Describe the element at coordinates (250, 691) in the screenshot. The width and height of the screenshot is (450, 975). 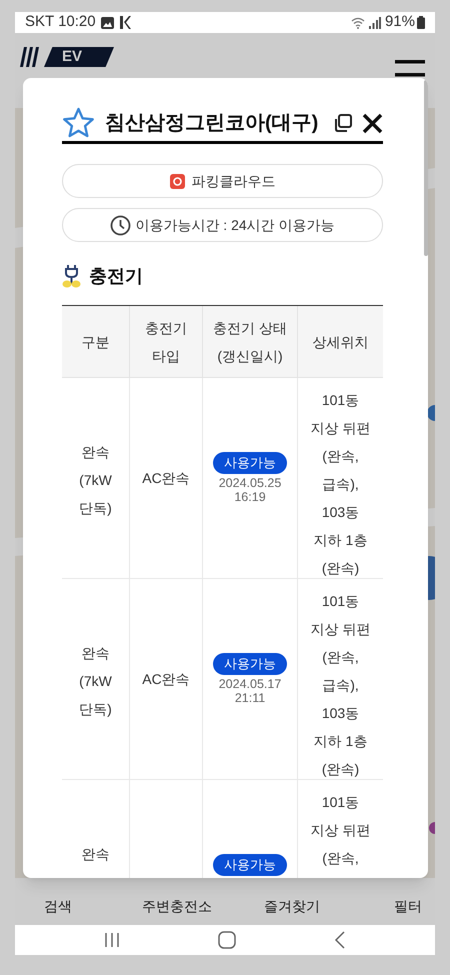
I see `update-time: 2024.05.17 21:11` at that location.